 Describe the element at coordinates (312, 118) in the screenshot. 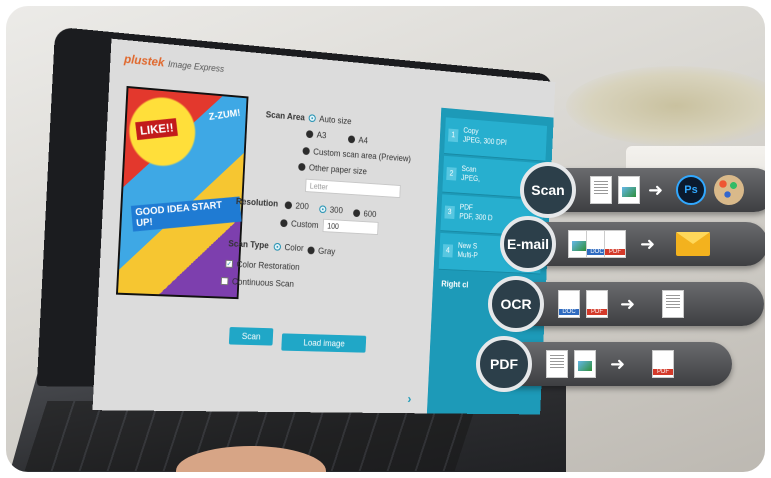

I see `radio-auto-size` at that location.